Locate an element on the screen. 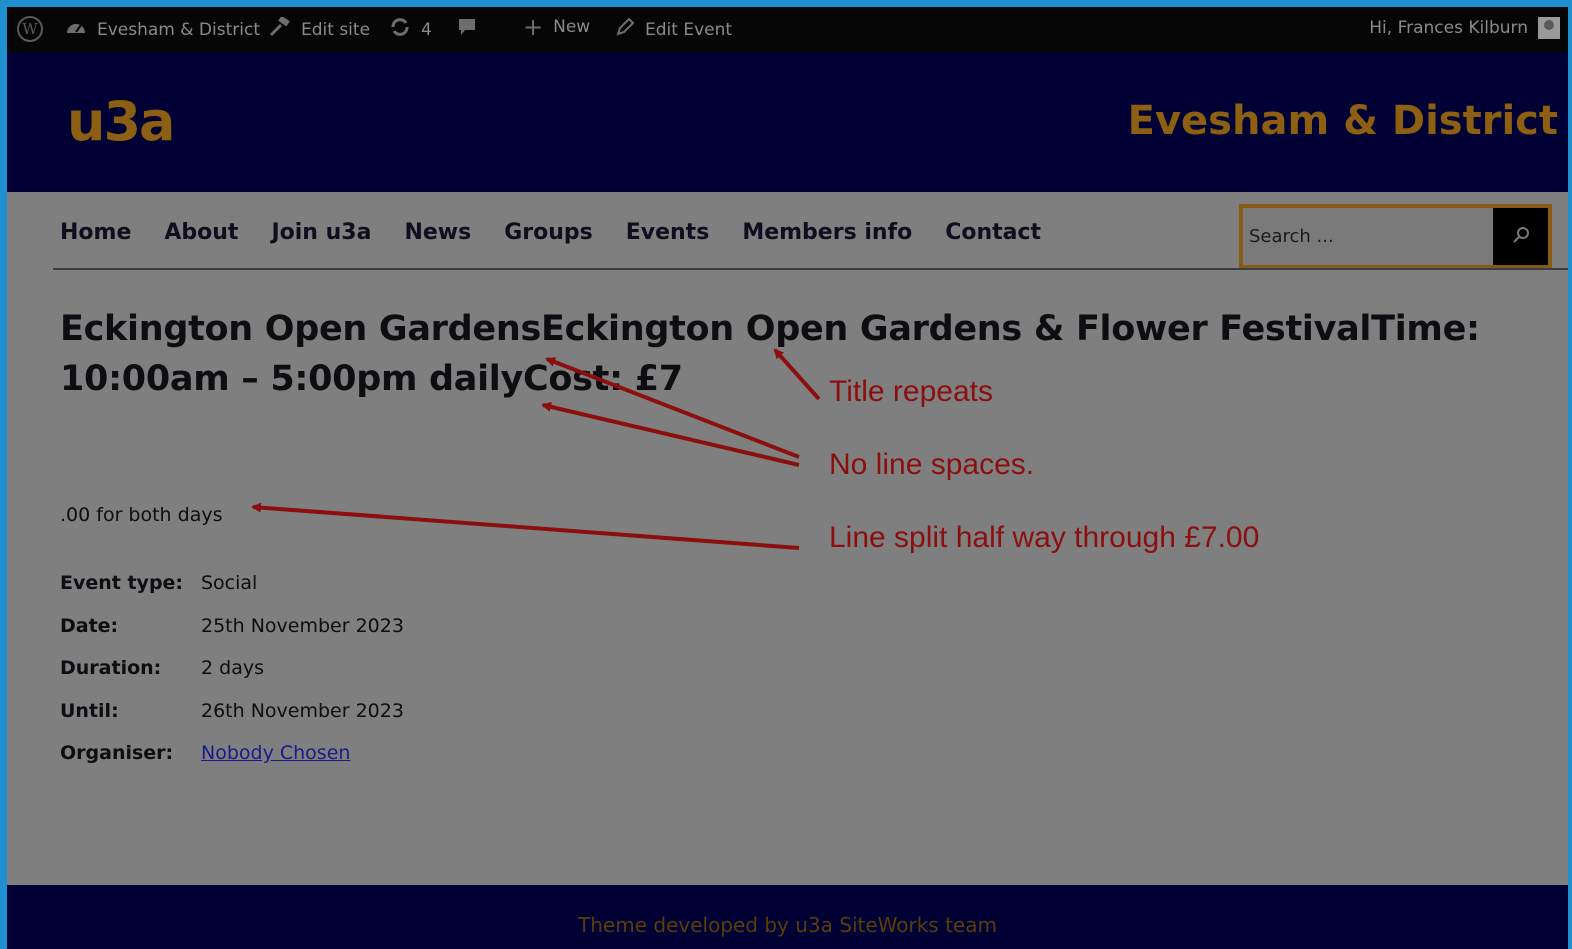  search-input is located at coordinates (1368, 236).